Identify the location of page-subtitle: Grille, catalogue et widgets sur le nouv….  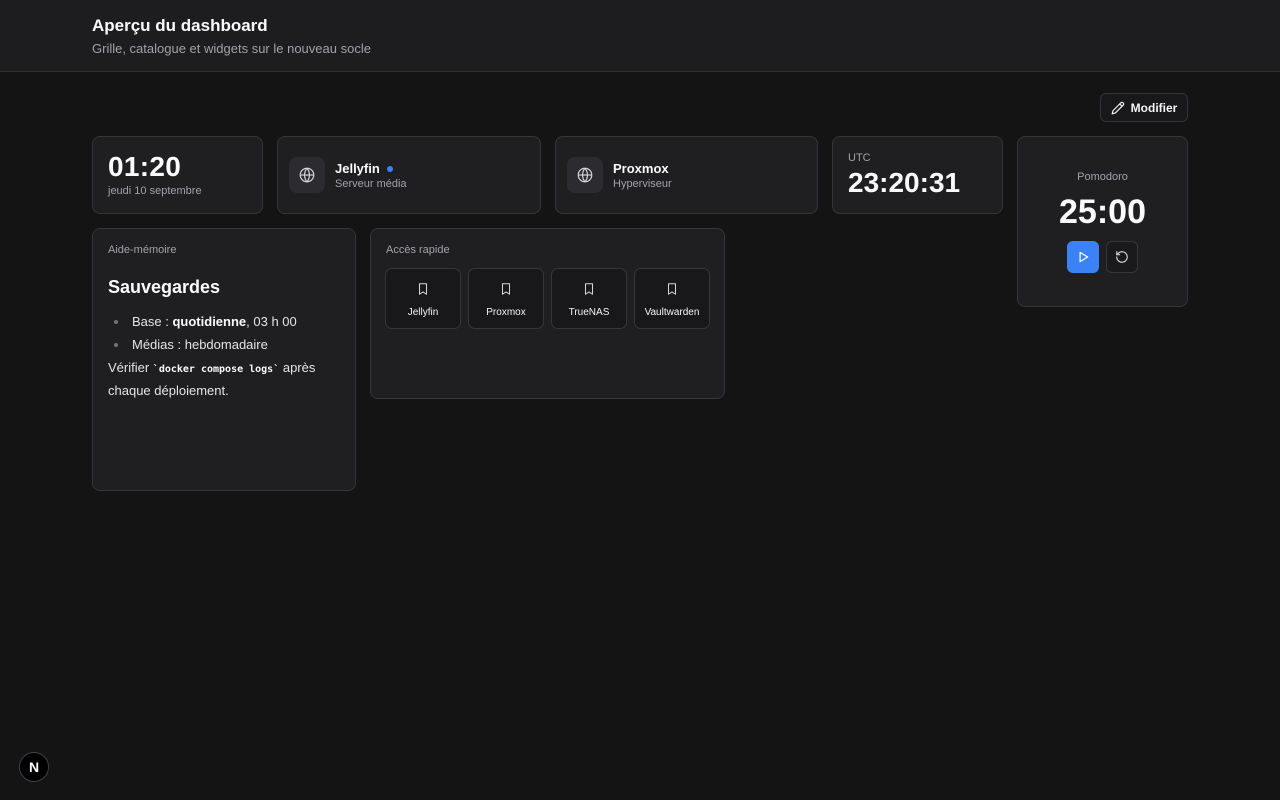
(231, 48).